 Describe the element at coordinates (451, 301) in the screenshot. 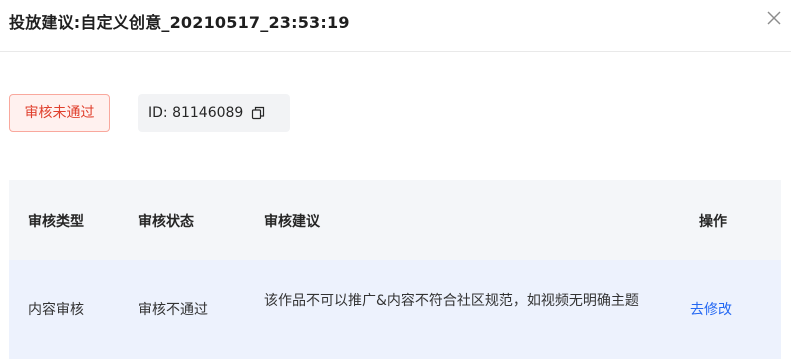

I see `cell-review-suggestion: 该作品不可以推广&内容不符合社区规范，如视频无明确主题` at that location.